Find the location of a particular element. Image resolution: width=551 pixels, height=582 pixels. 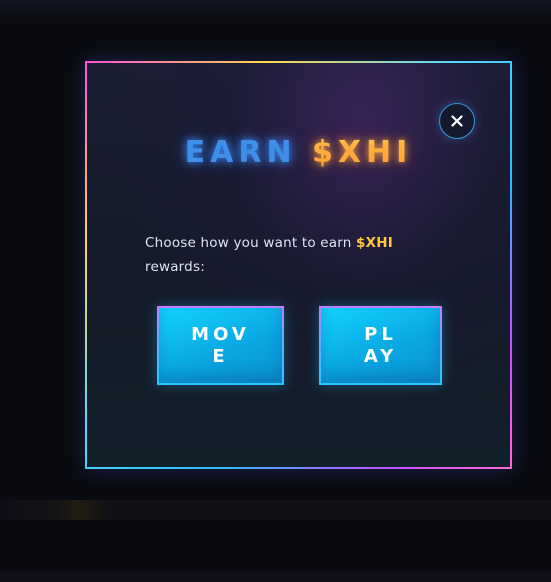

background-header is located at coordinates (275, 9).